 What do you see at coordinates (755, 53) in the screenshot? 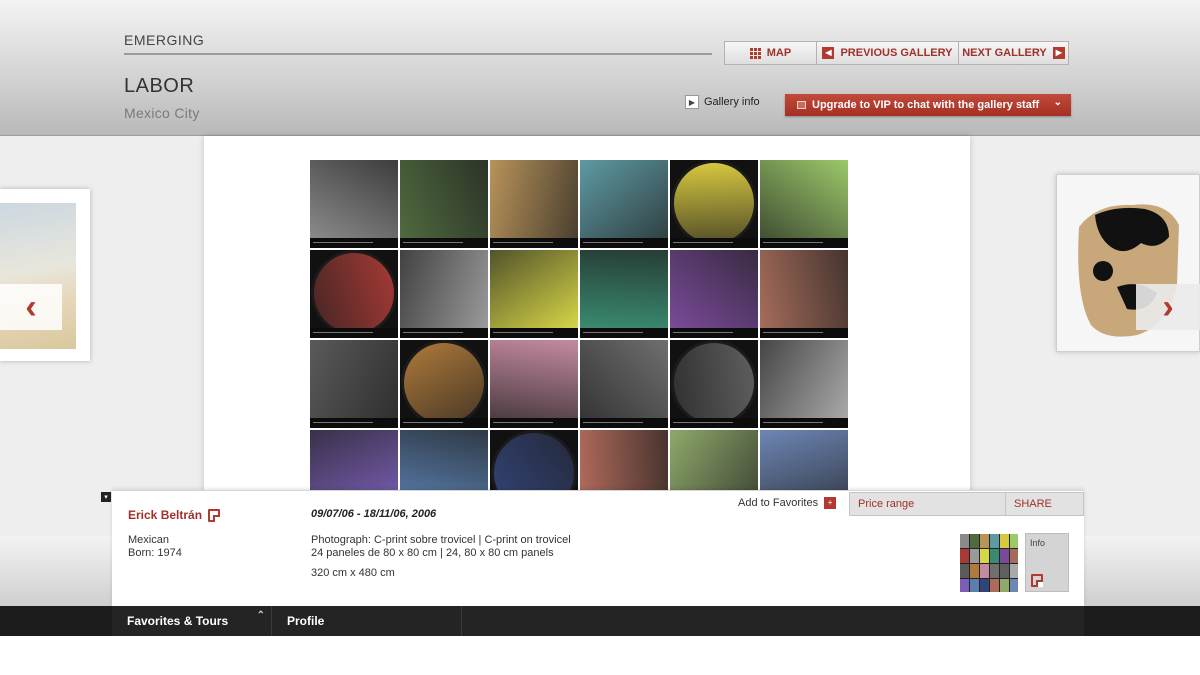
I see `grid-icon` at bounding box center [755, 53].